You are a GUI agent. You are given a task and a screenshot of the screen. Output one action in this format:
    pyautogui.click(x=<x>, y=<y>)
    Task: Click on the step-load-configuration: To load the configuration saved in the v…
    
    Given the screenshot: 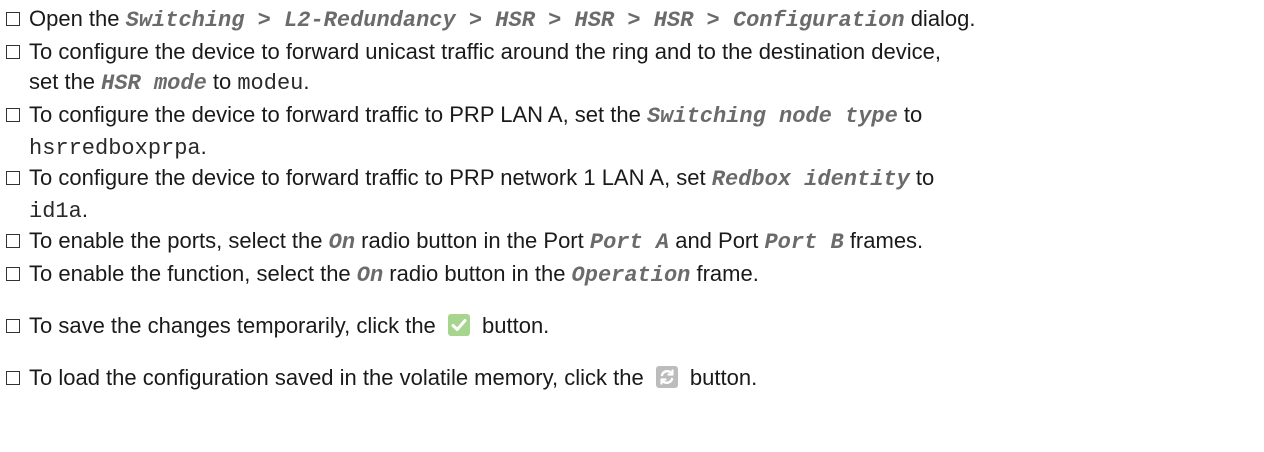 What is the action you would take?
    pyautogui.click(x=381, y=378)
    